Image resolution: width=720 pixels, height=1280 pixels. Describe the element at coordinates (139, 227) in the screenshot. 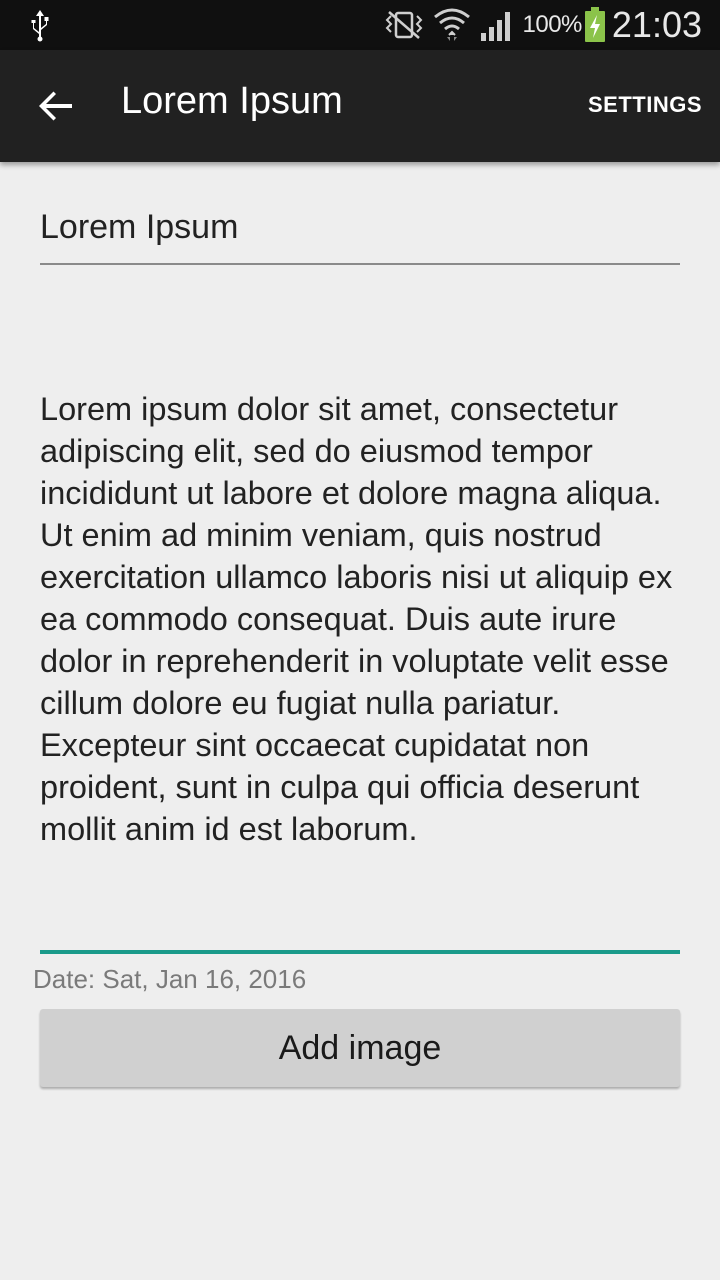

I see `title-field-value: Lorem Ipsum` at that location.